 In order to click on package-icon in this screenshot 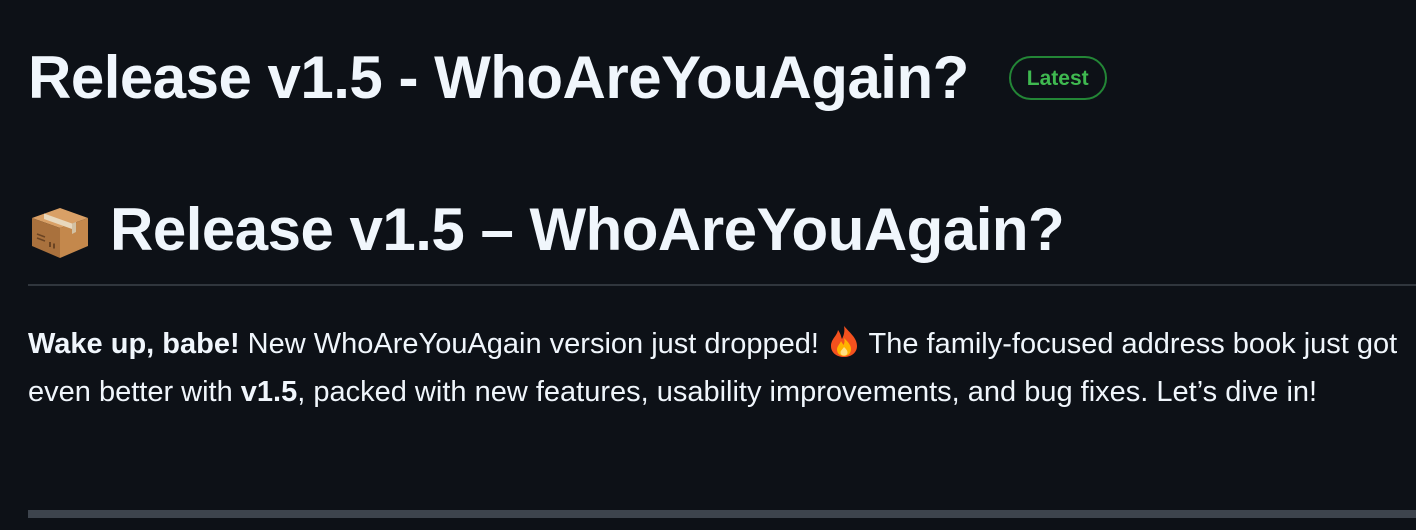, I will do `click(60, 230)`.